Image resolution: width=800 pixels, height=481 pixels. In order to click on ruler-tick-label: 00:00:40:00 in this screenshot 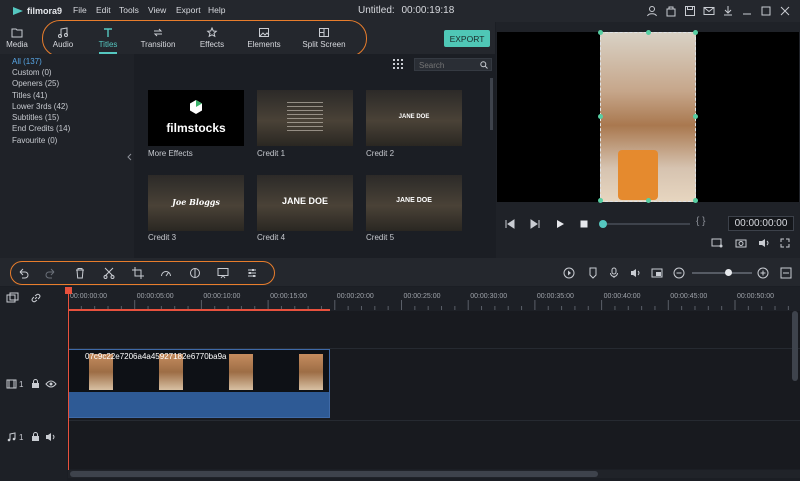, I will do `click(622, 296)`.